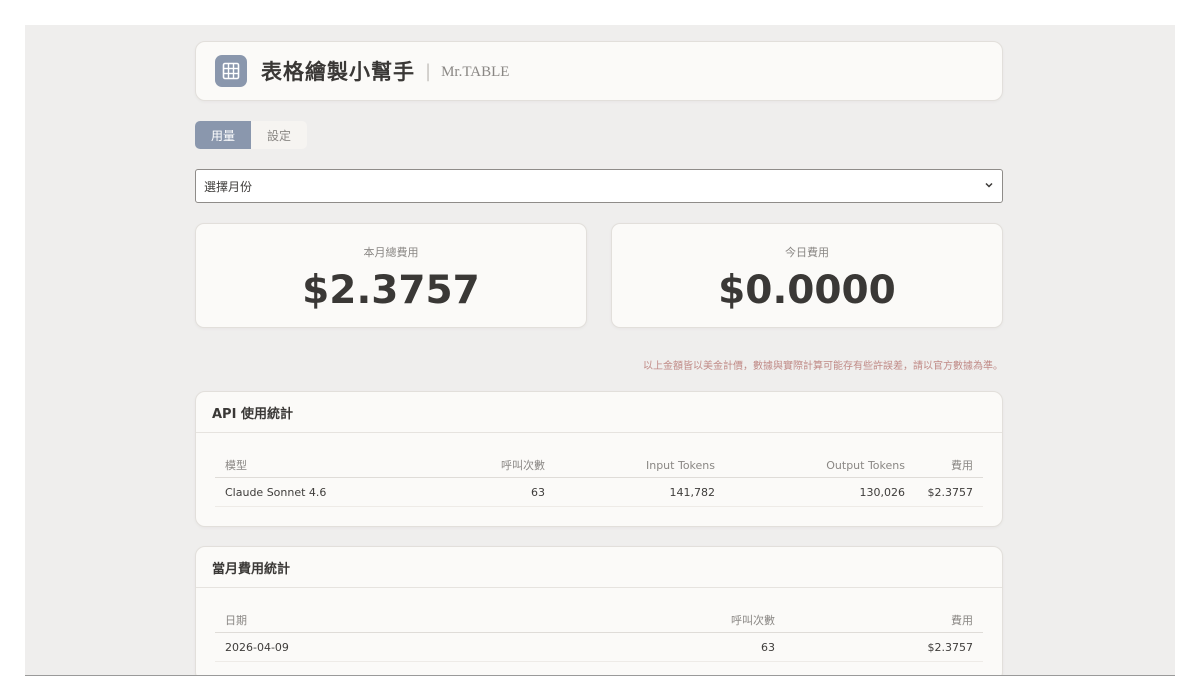 The height and width of the screenshot is (700, 1200). I want to click on table-header-row: 模型 呼叫次數 Input Tokens Output Tokens 費用, so click(599, 465).